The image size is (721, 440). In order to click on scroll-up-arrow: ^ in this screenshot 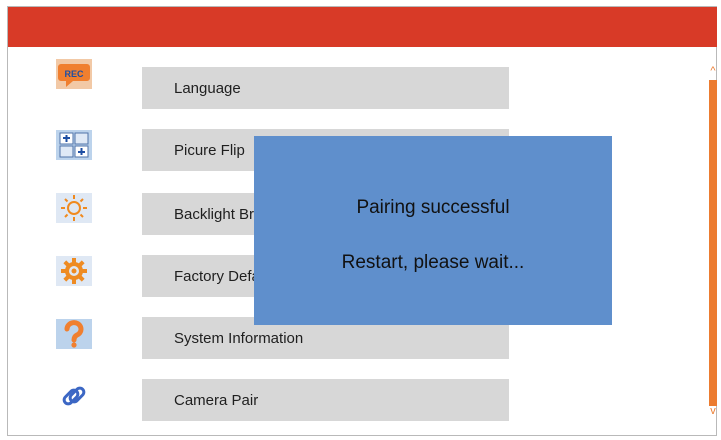, I will do `click(713, 71)`.